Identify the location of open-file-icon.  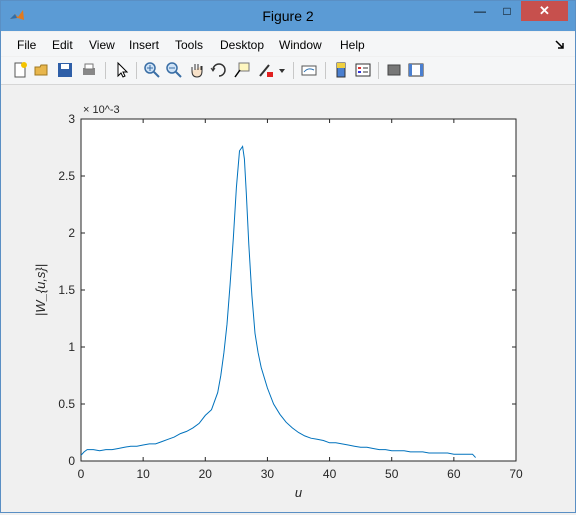
(42, 70).